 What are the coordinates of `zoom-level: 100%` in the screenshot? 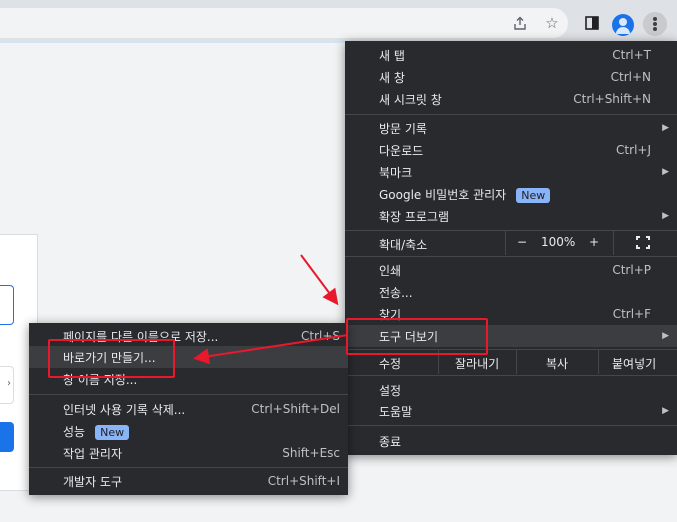 It's located at (558, 242).